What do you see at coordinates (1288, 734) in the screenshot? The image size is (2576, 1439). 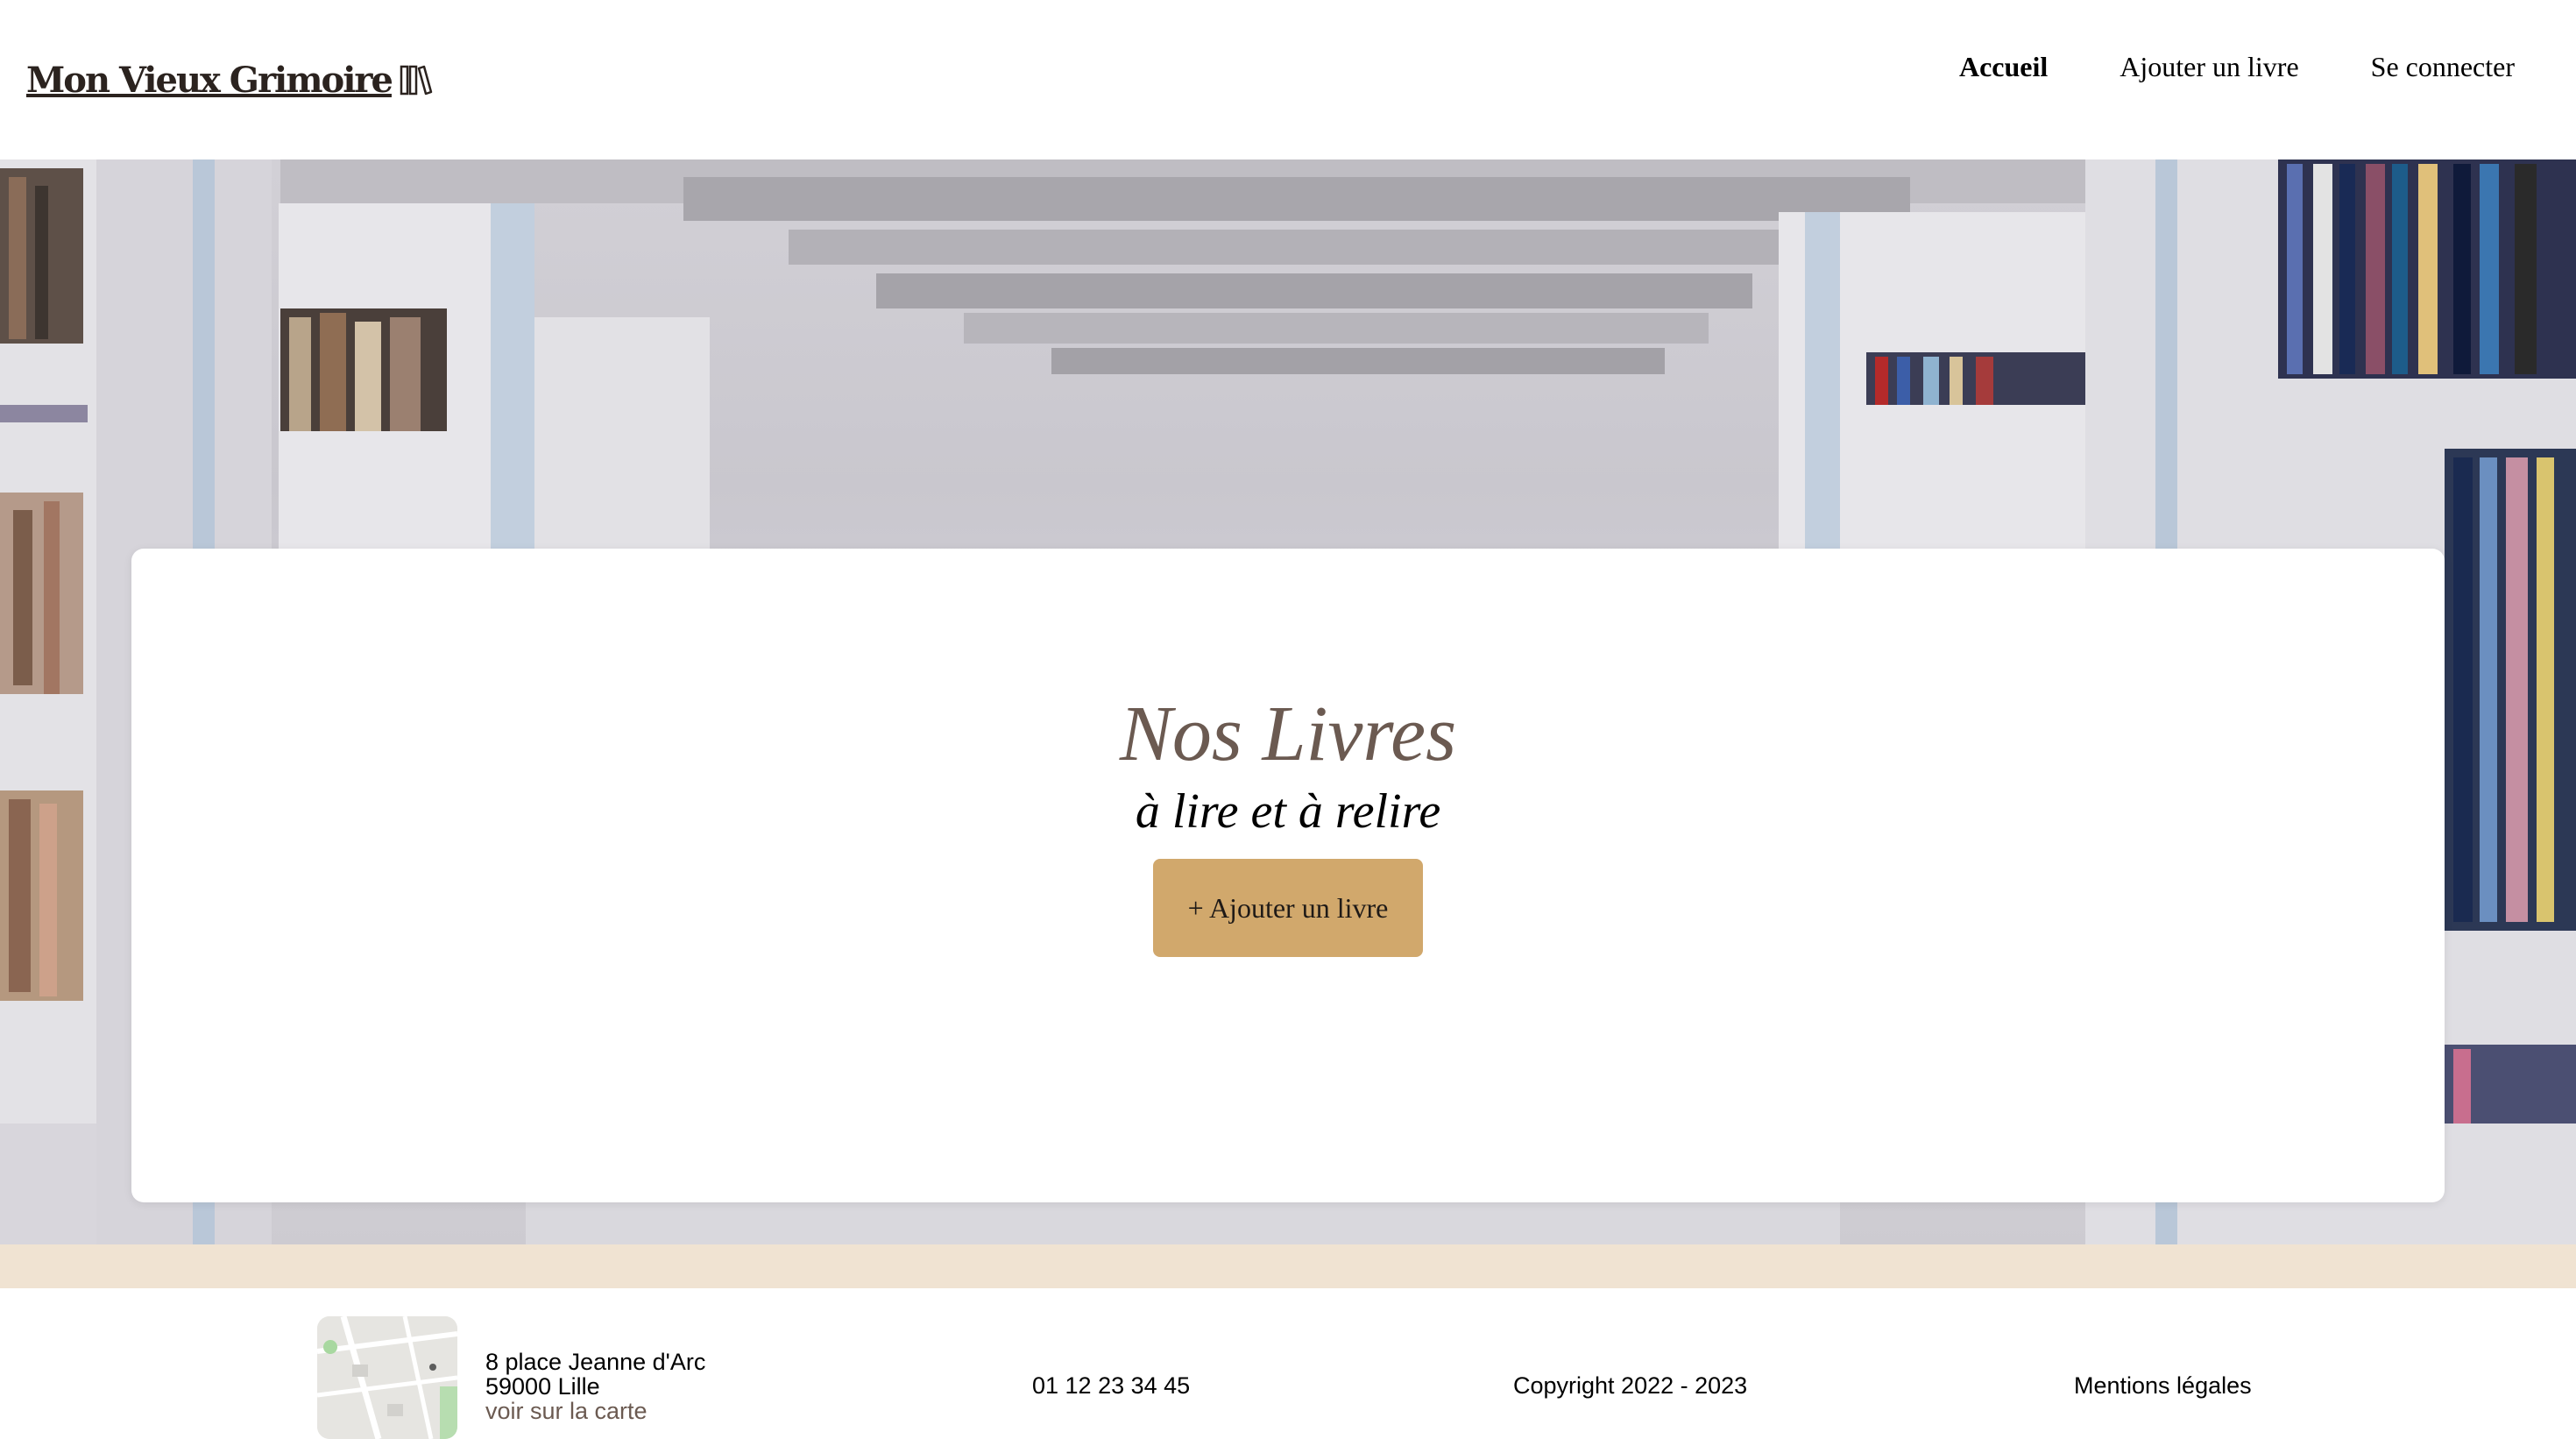 I see `page-title: Nos Livres` at bounding box center [1288, 734].